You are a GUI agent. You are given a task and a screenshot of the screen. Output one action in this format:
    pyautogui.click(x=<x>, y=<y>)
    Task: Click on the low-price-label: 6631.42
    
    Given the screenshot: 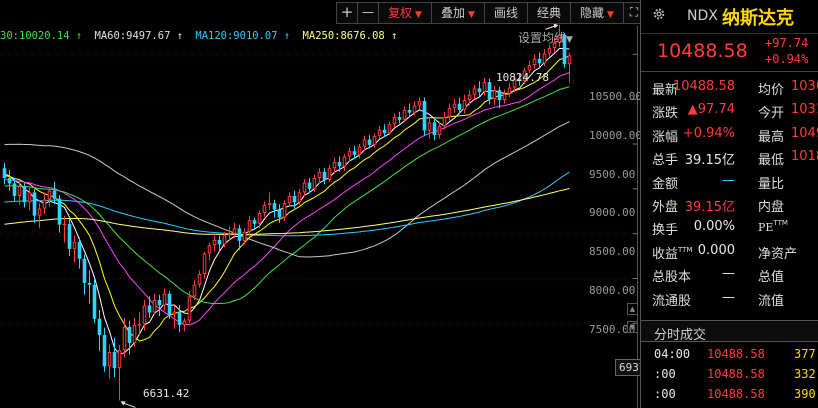 What is the action you would take?
    pyautogui.click(x=166, y=393)
    